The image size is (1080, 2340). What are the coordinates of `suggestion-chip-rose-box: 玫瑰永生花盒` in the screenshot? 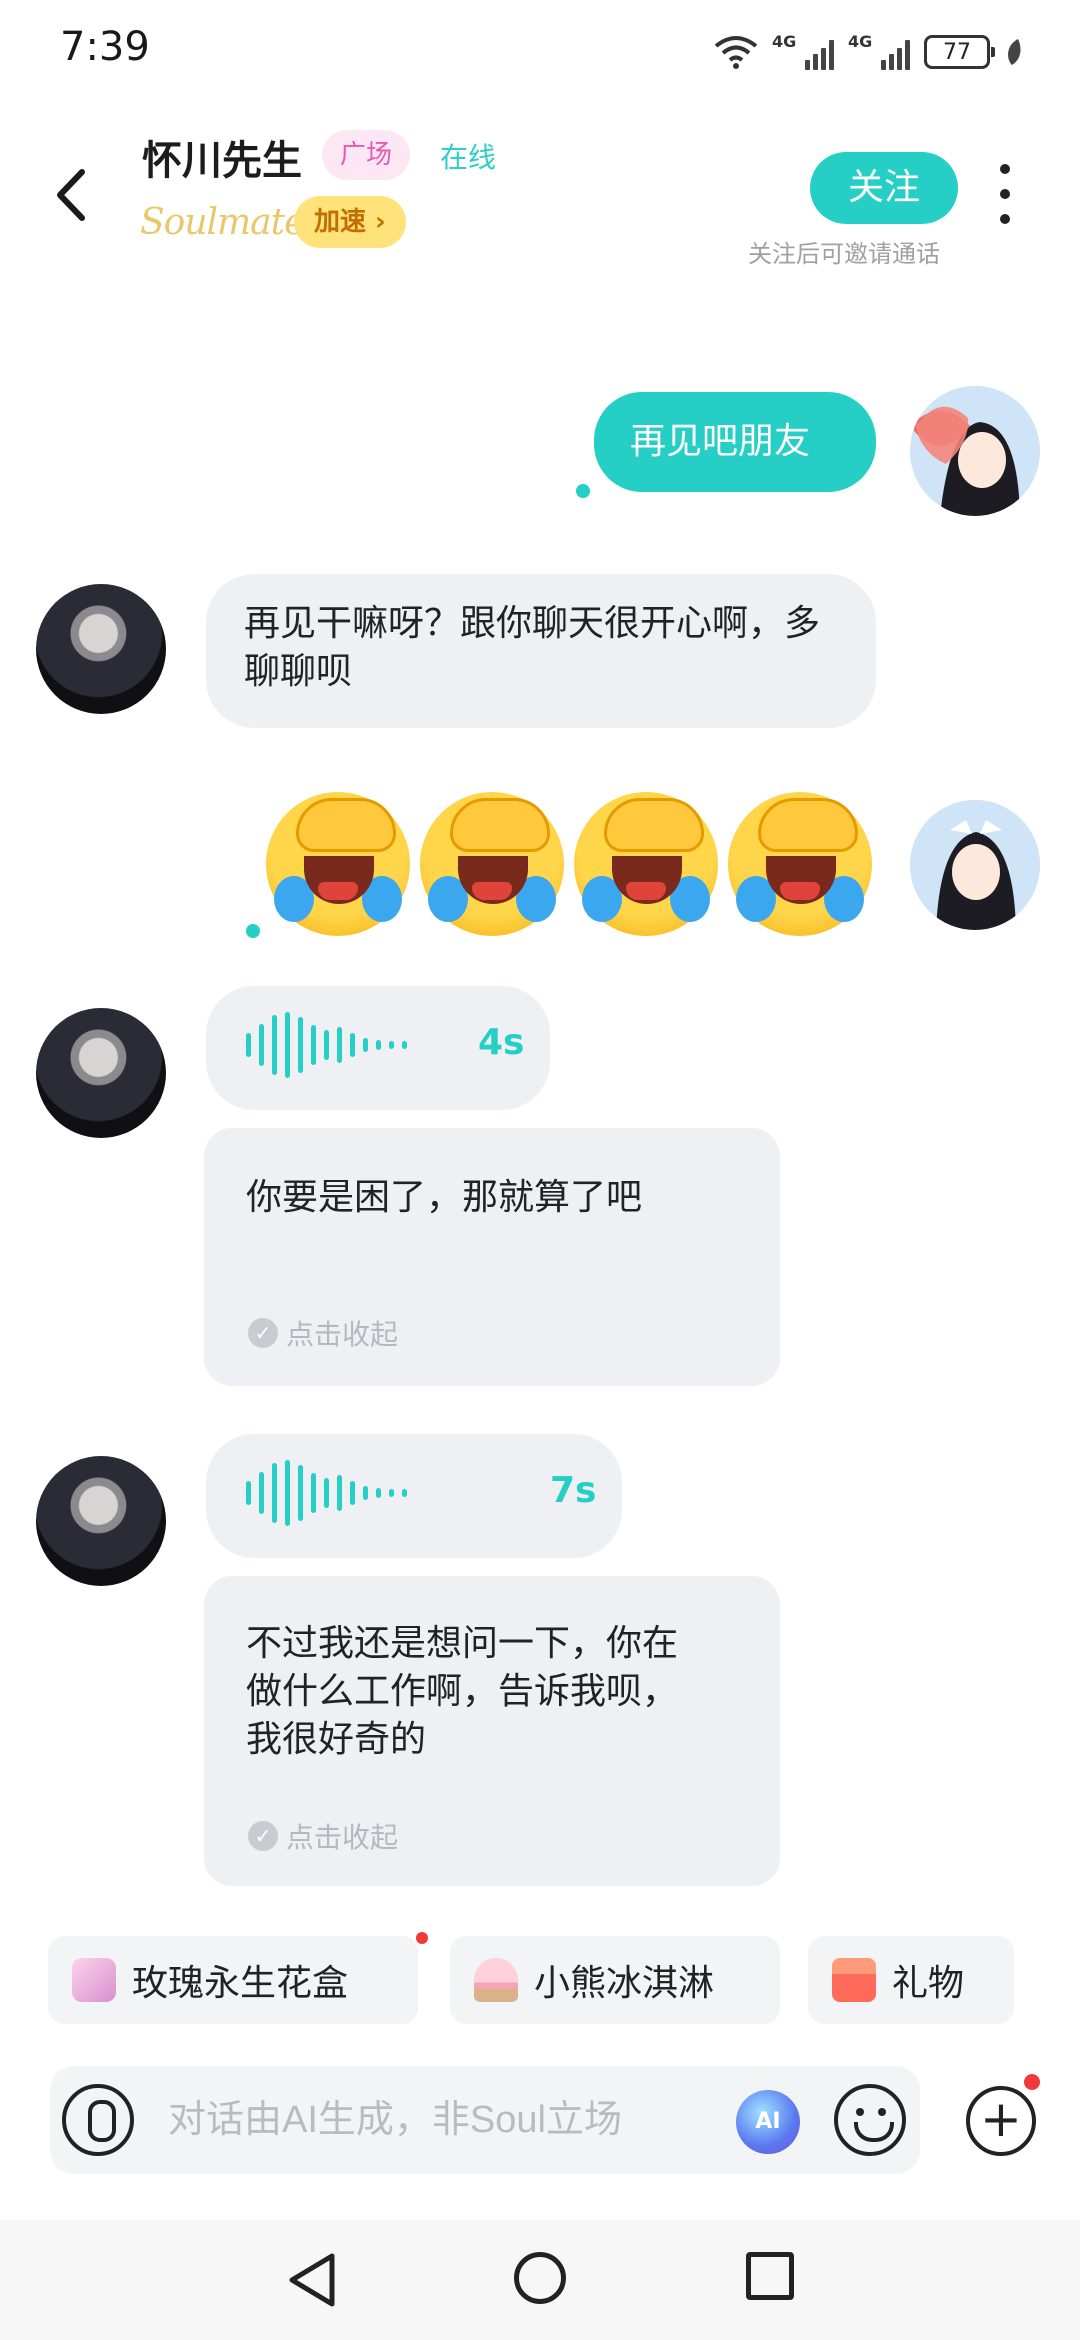 It's located at (233, 1980).